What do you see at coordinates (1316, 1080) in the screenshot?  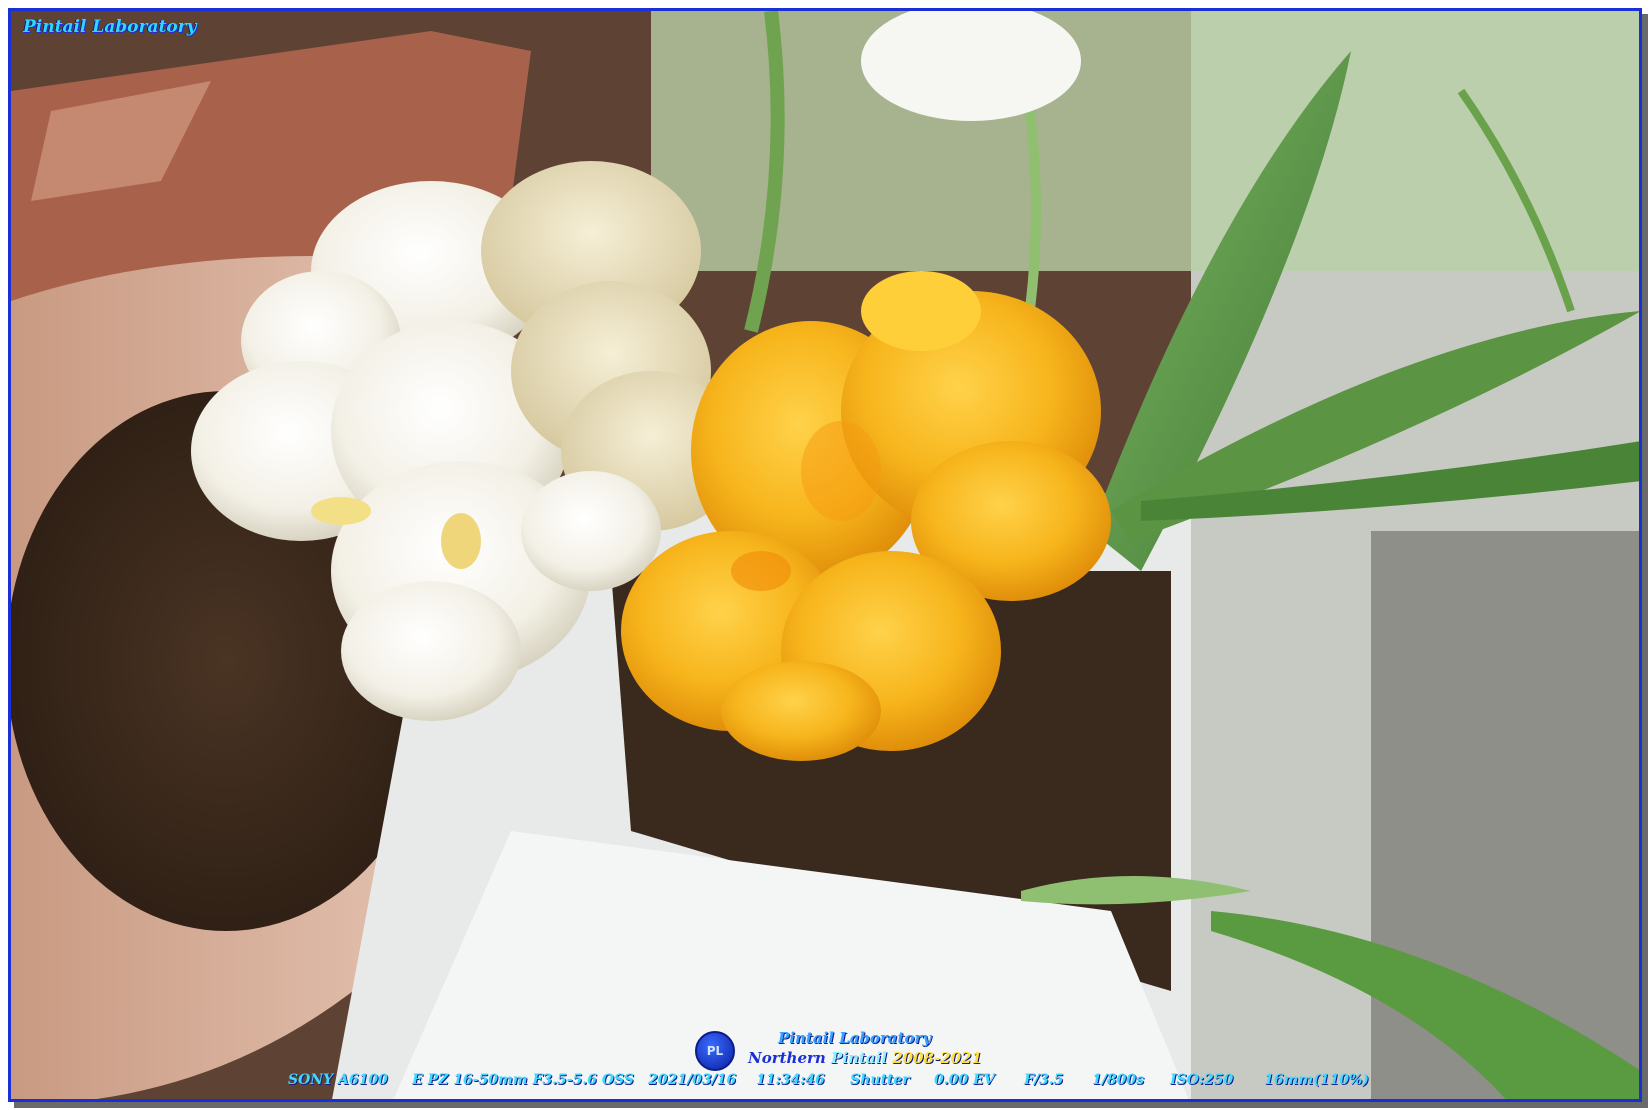 I see `exif-focal: 16mm(110%)` at bounding box center [1316, 1080].